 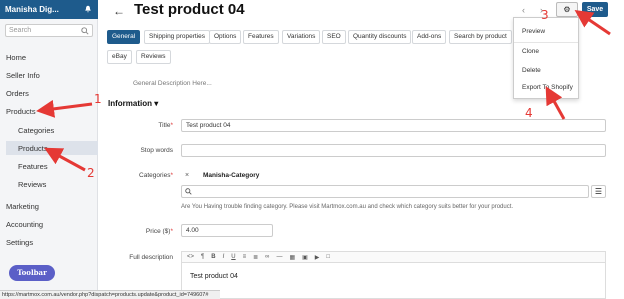 What do you see at coordinates (98, 99) in the screenshot?
I see `annotation-1: 1` at bounding box center [98, 99].